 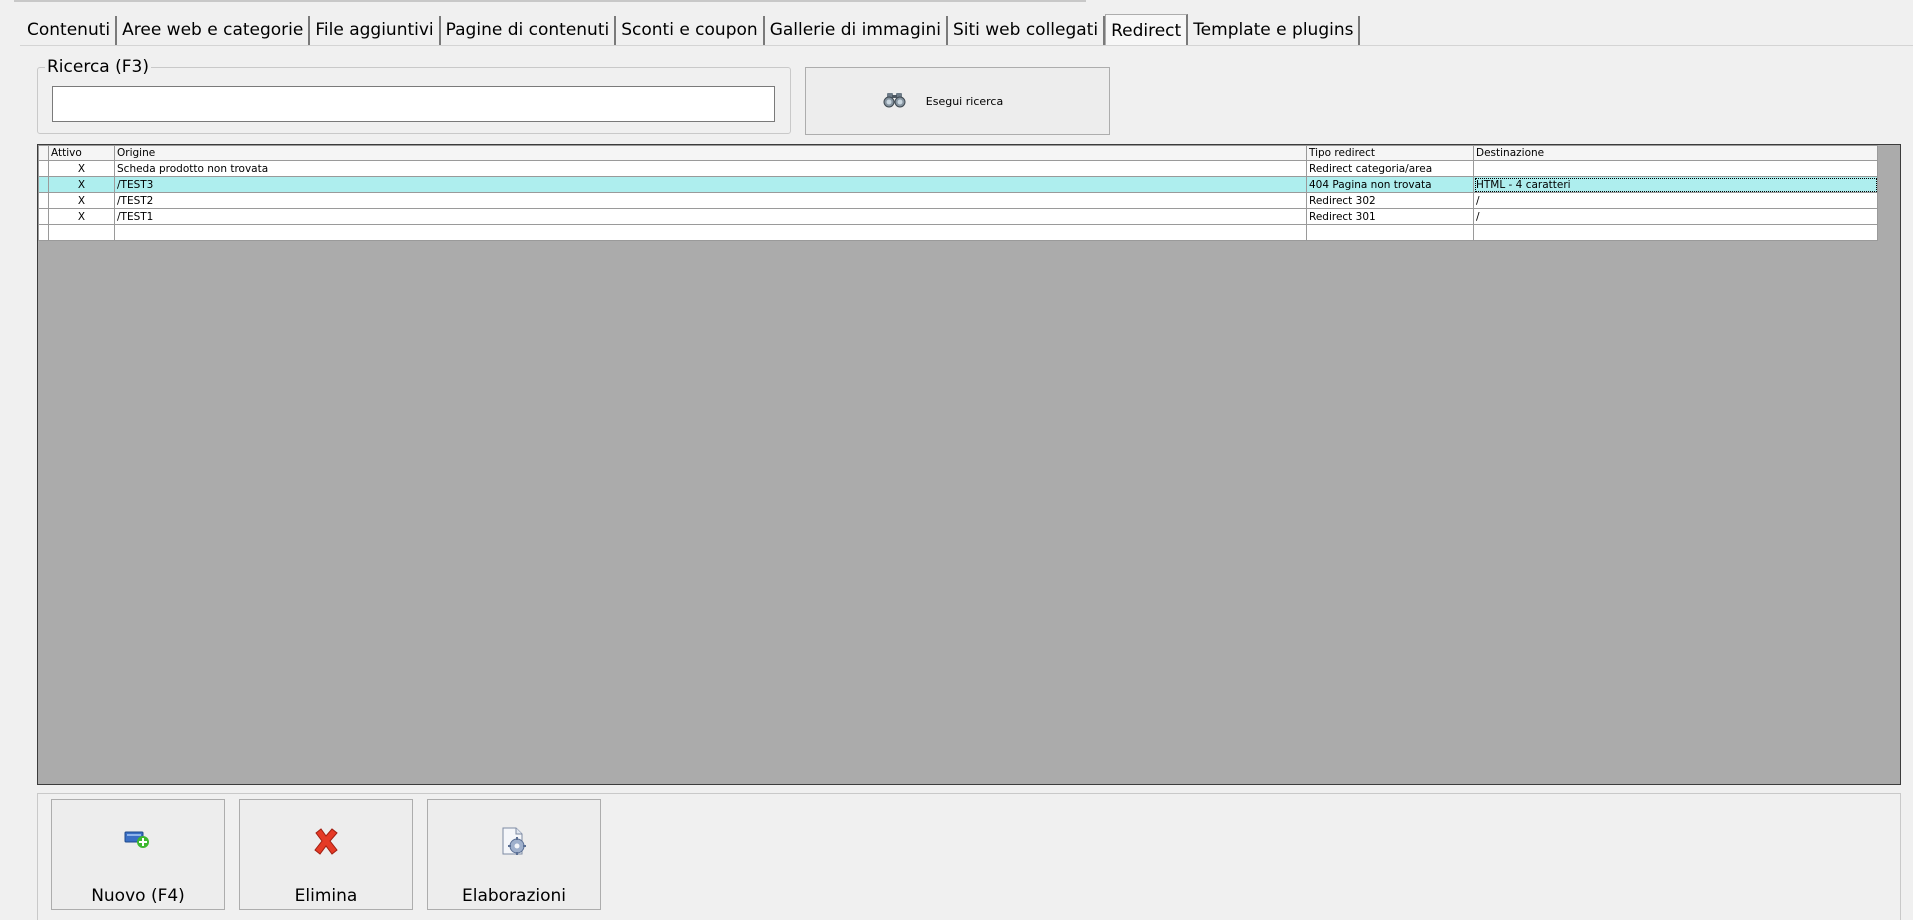 I want to click on binoculars-icon, so click(x=895, y=102).